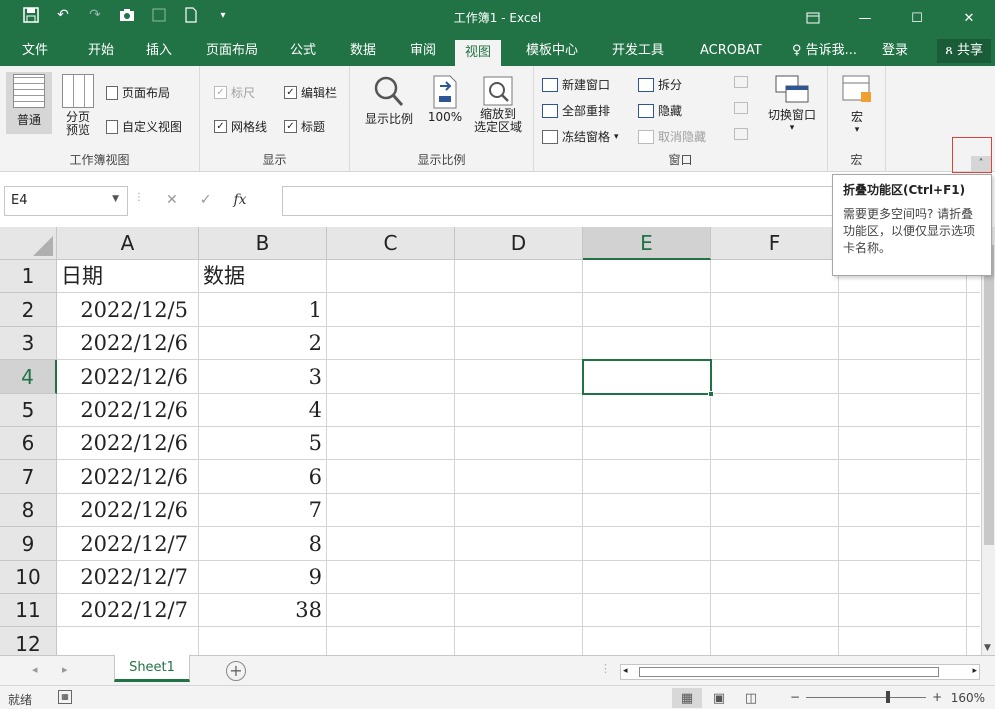 Image resolution: width=995 pixels, height=709 pixels. What do you see at coordinates (647, 510) in the screenshot?
I see `cell-e8` at bounding box center [647, 510].